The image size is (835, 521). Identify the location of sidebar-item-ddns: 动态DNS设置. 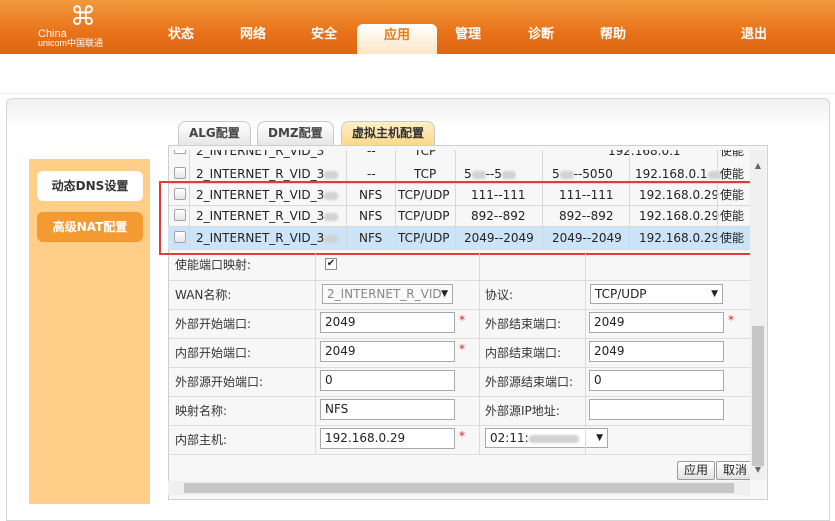
(90, 186).